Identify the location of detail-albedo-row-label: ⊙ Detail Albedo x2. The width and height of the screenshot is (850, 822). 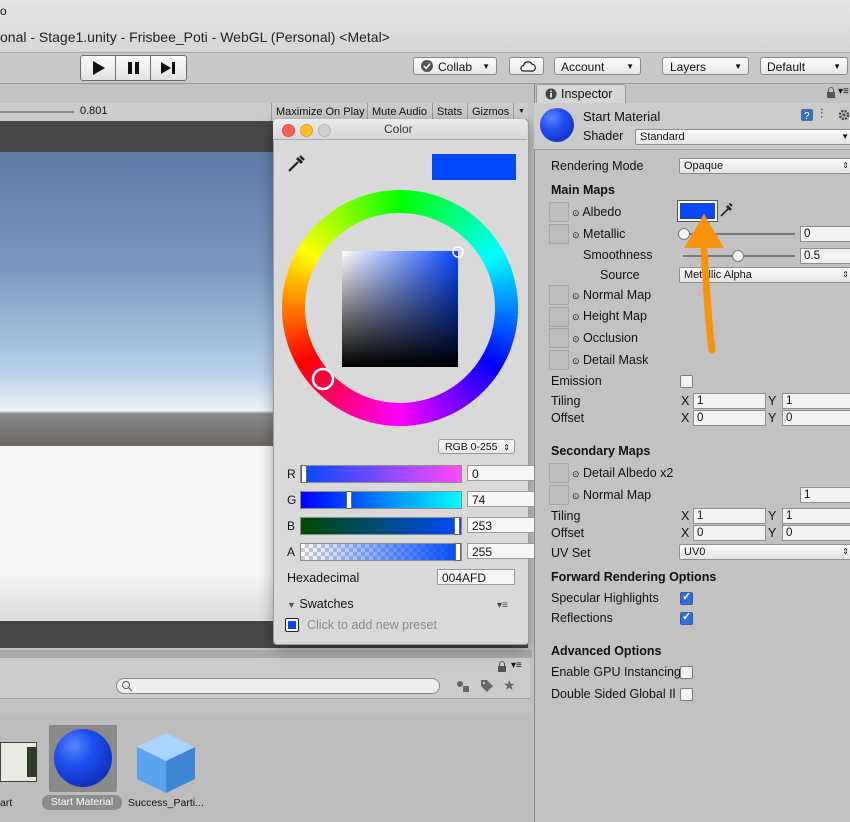
(622, 473).